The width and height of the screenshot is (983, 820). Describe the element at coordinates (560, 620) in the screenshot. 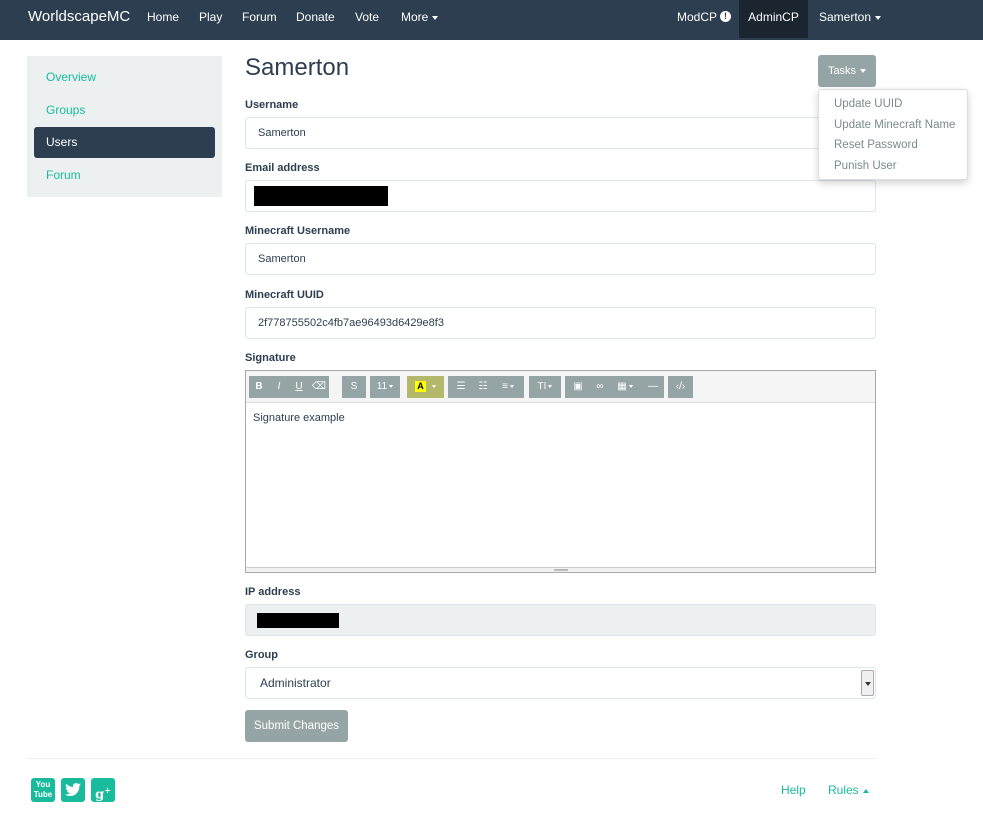

I see `ip-address-field` at that location.